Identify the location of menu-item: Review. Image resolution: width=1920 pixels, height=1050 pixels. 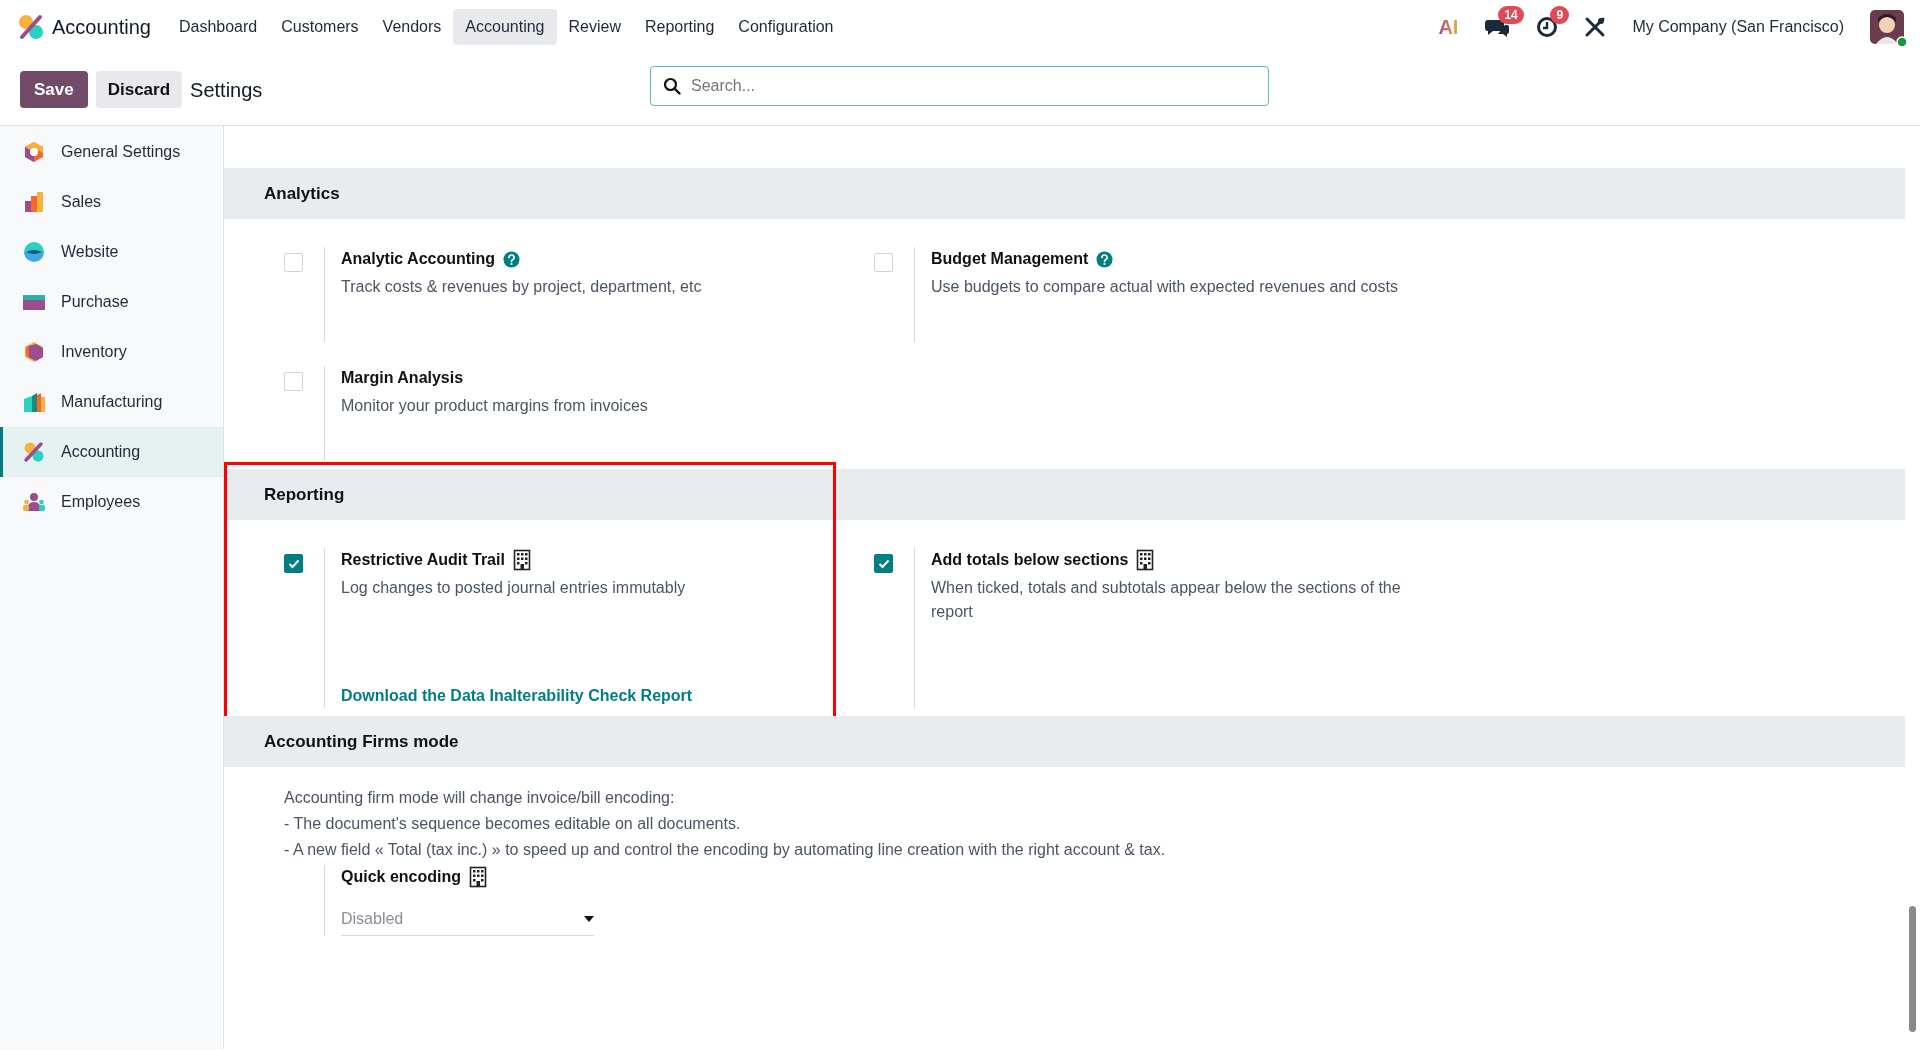
(594, 27).